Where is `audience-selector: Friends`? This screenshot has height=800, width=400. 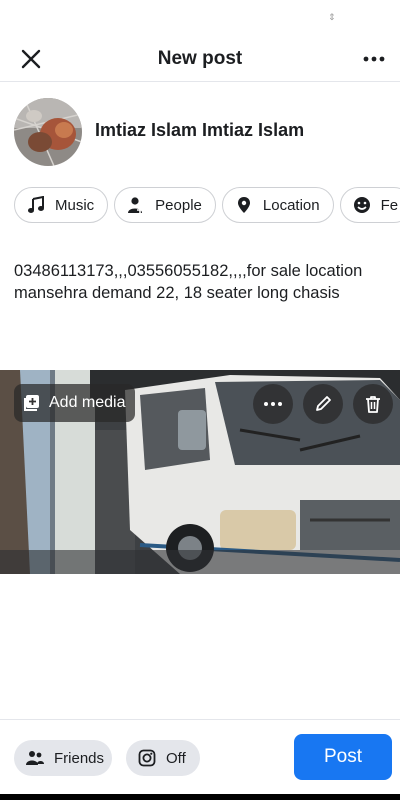
audience-selector: Friends is located at coordinates (63, 758).